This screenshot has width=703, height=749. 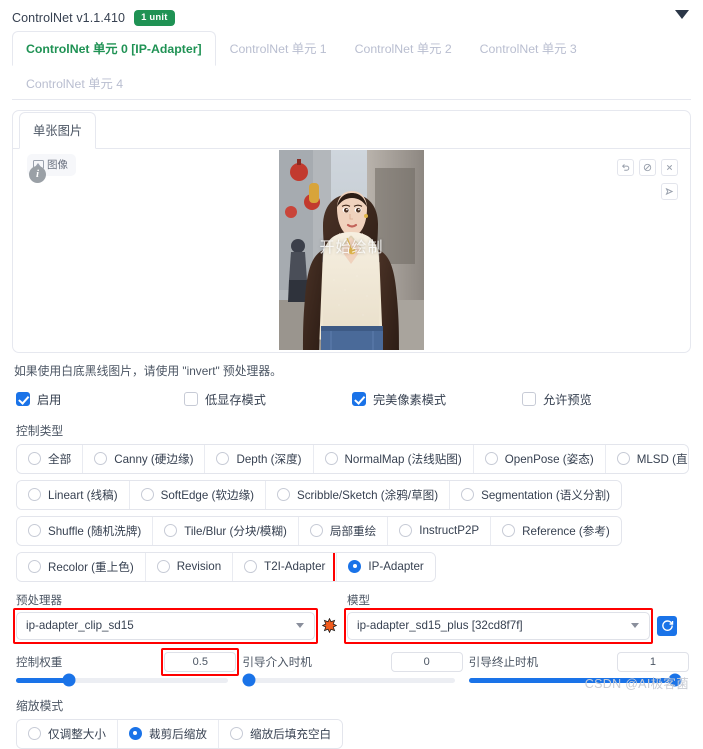 I want to click on model-column: 模型 ip-adapter_sd15_plus [32cd8f7f], so click(x=510, y=618).